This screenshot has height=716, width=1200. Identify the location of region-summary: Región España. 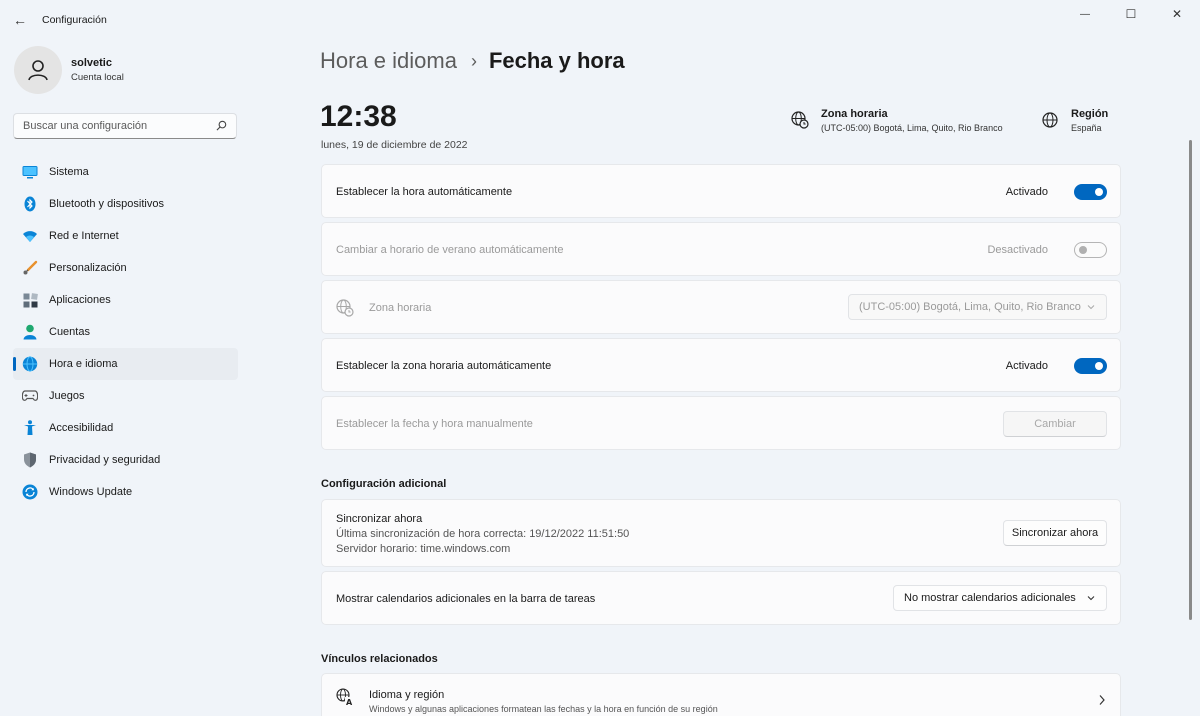
(1074, 120).